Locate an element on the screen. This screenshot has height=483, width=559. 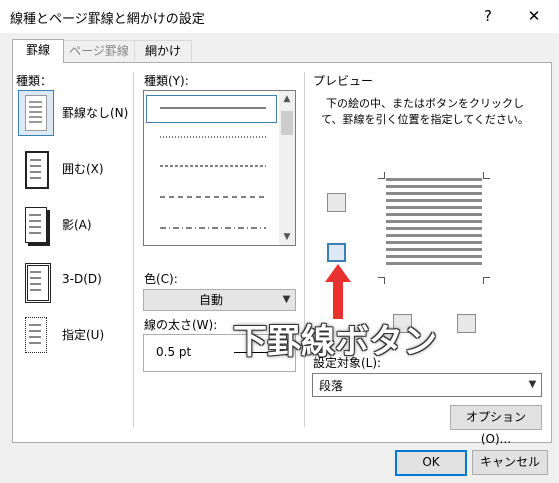
setting-box: 囲む(X) is located at coordinates (78, 169).